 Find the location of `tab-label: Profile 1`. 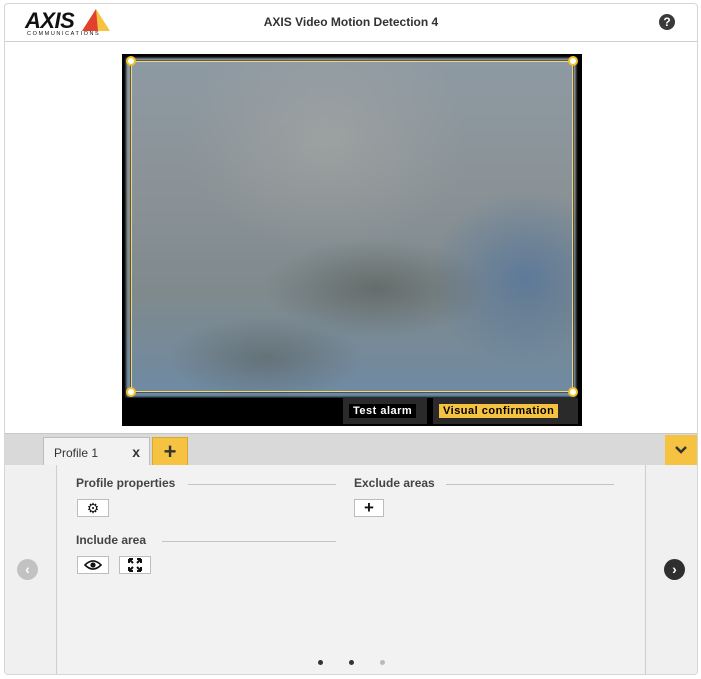

tab-label: Profile 1 is located at coordinates (76, 453).